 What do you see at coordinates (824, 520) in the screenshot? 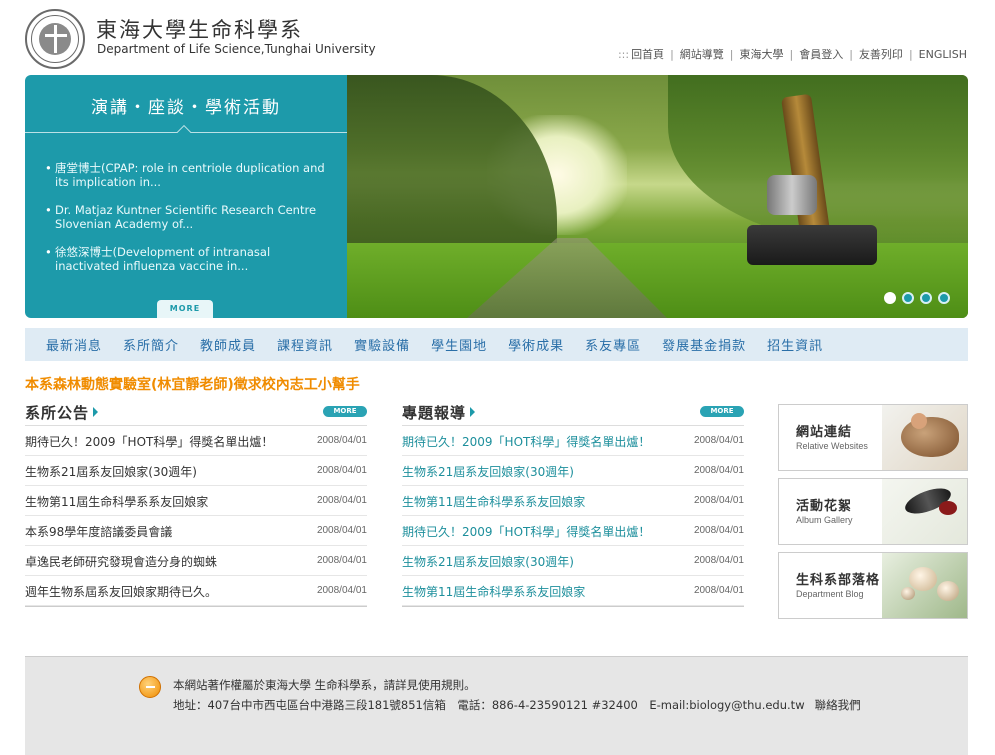
I see `side-link-subtitle: Album Gallery` at bounding box center [824, 520].